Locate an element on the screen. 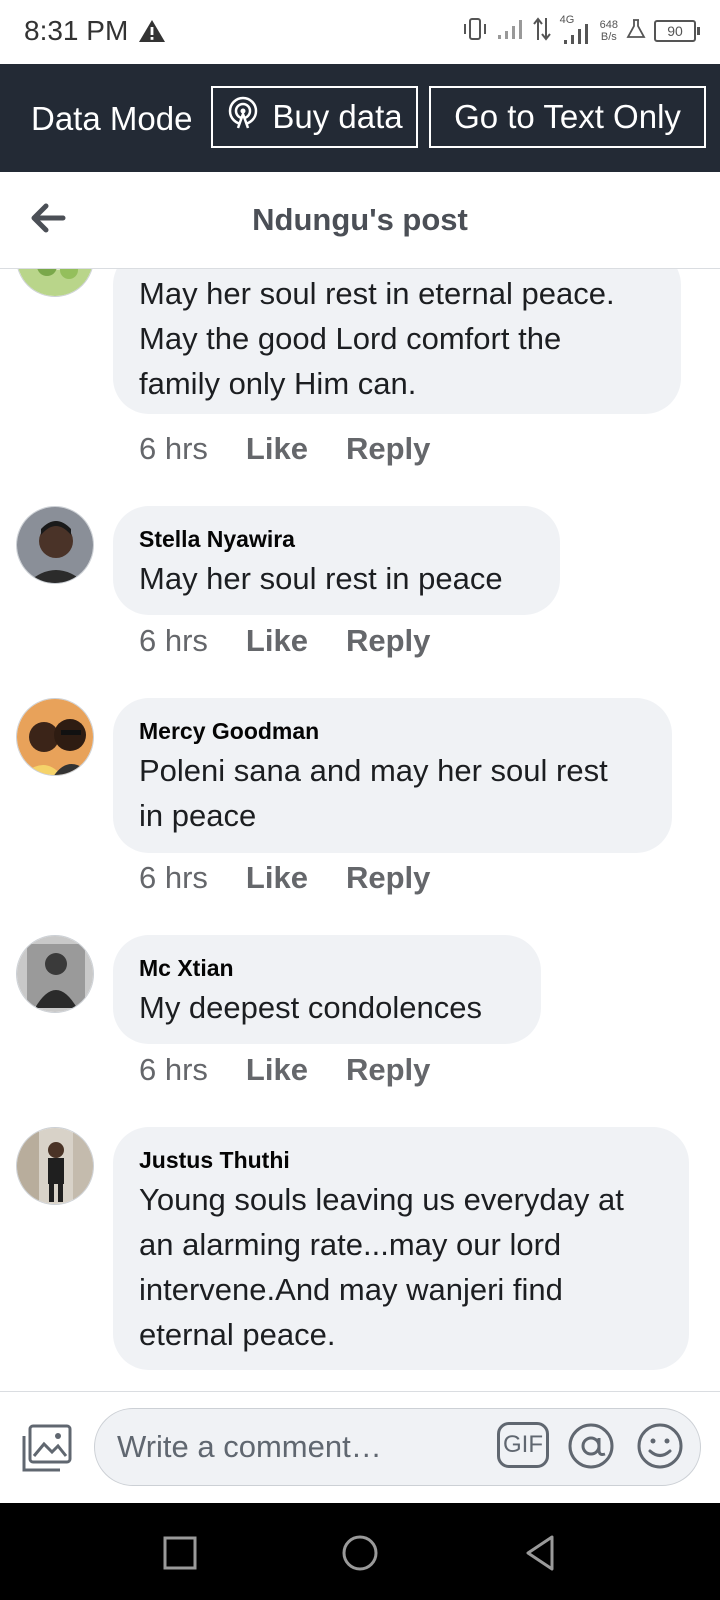  battery-level: 90 is located at coordinates (675, 31).